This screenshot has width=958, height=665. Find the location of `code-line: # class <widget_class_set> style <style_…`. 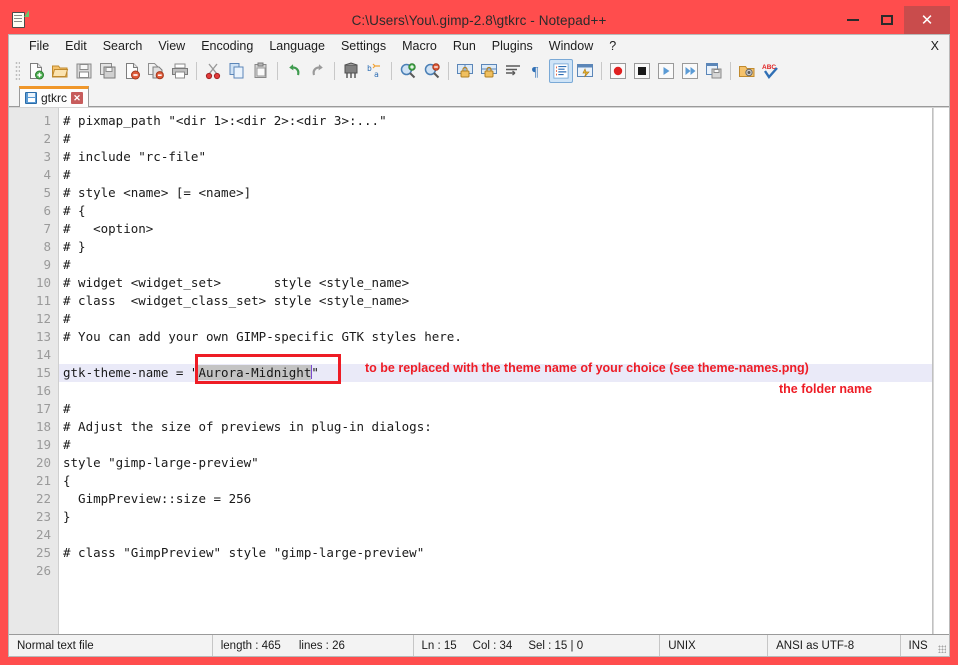

code-line: # class <widget_class_set> style <style_… is located at coordinates (236, 300).